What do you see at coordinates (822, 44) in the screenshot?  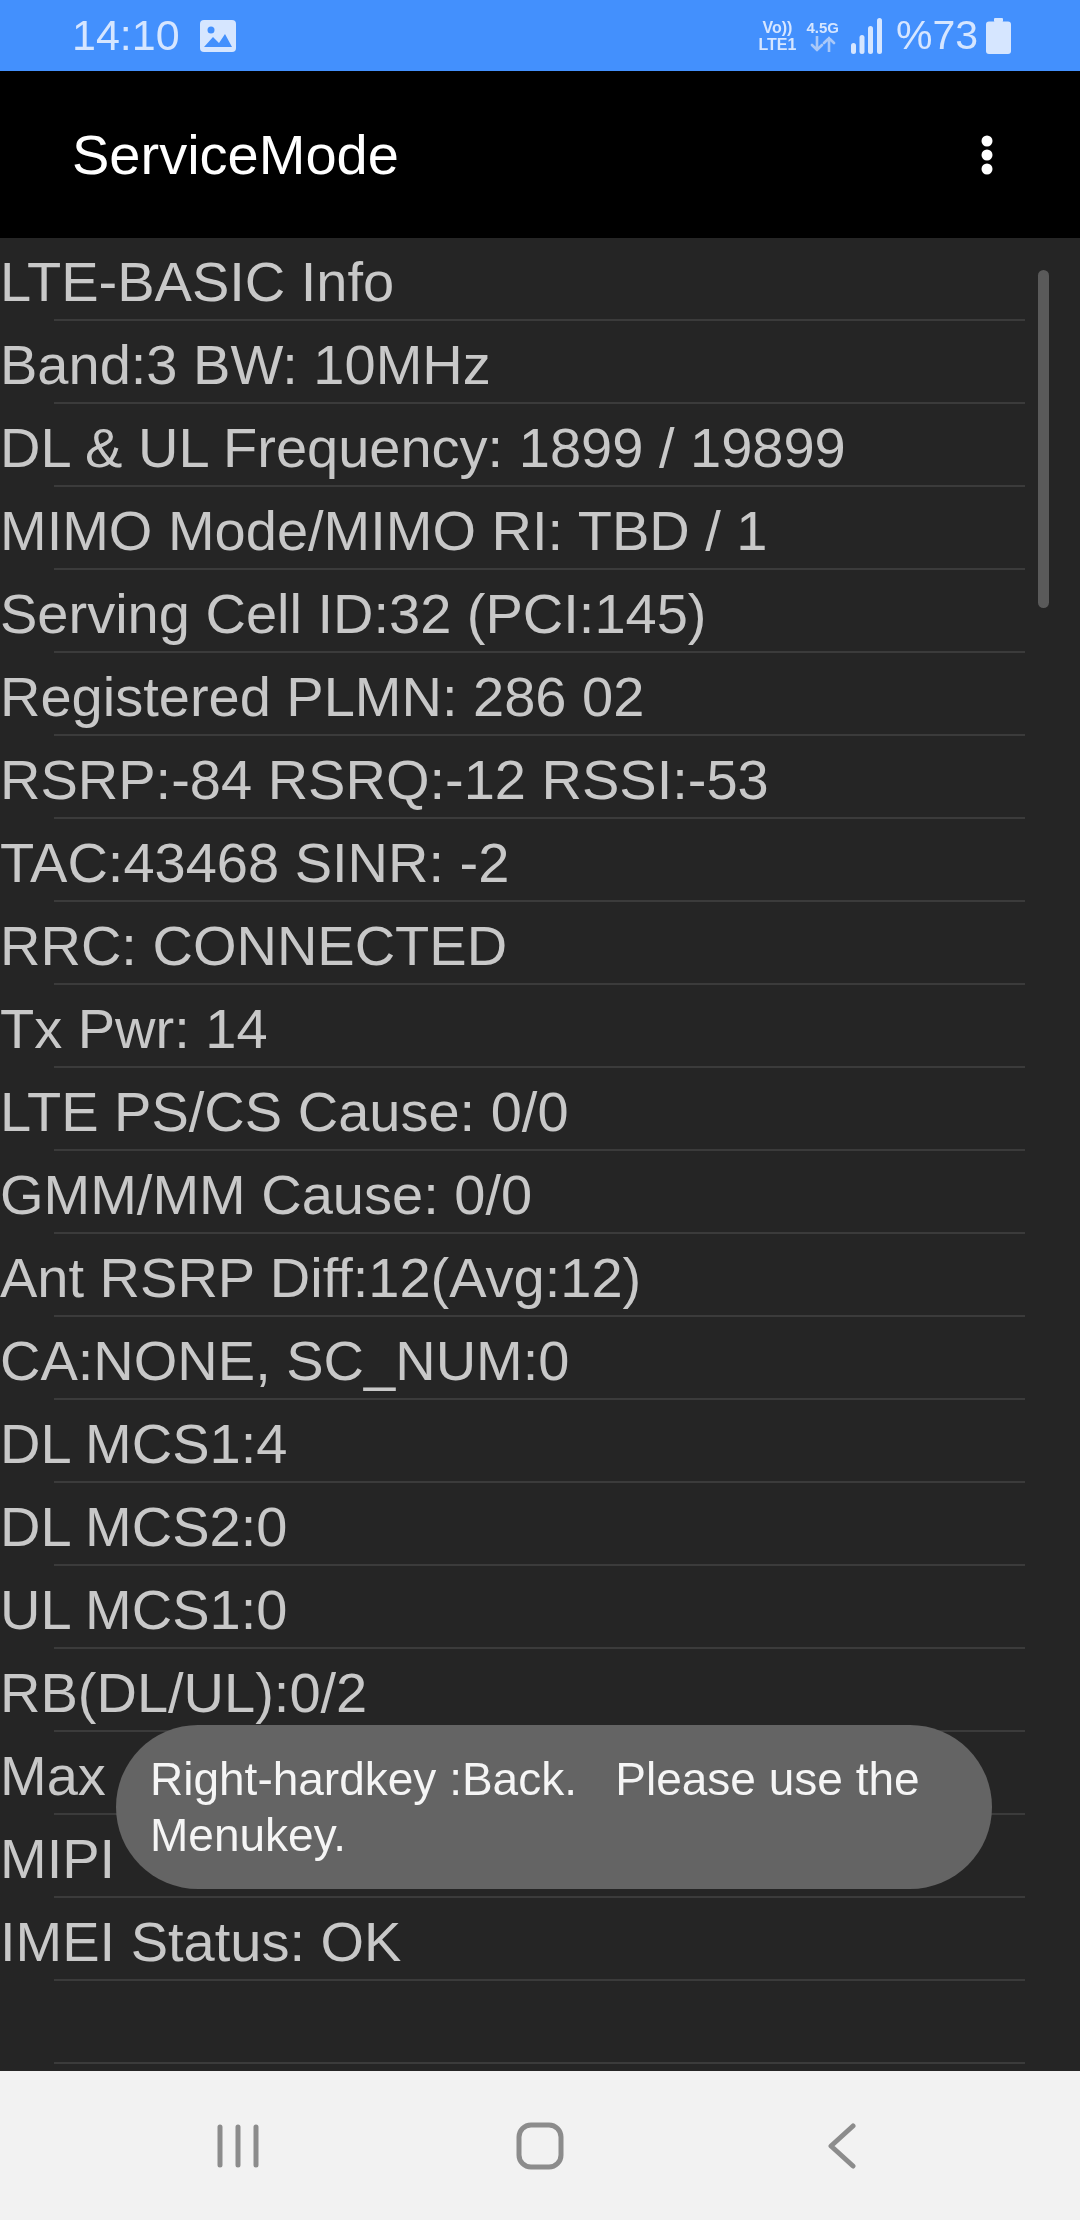 I see `data-arrows-icon` at bounding box center [822, 44].